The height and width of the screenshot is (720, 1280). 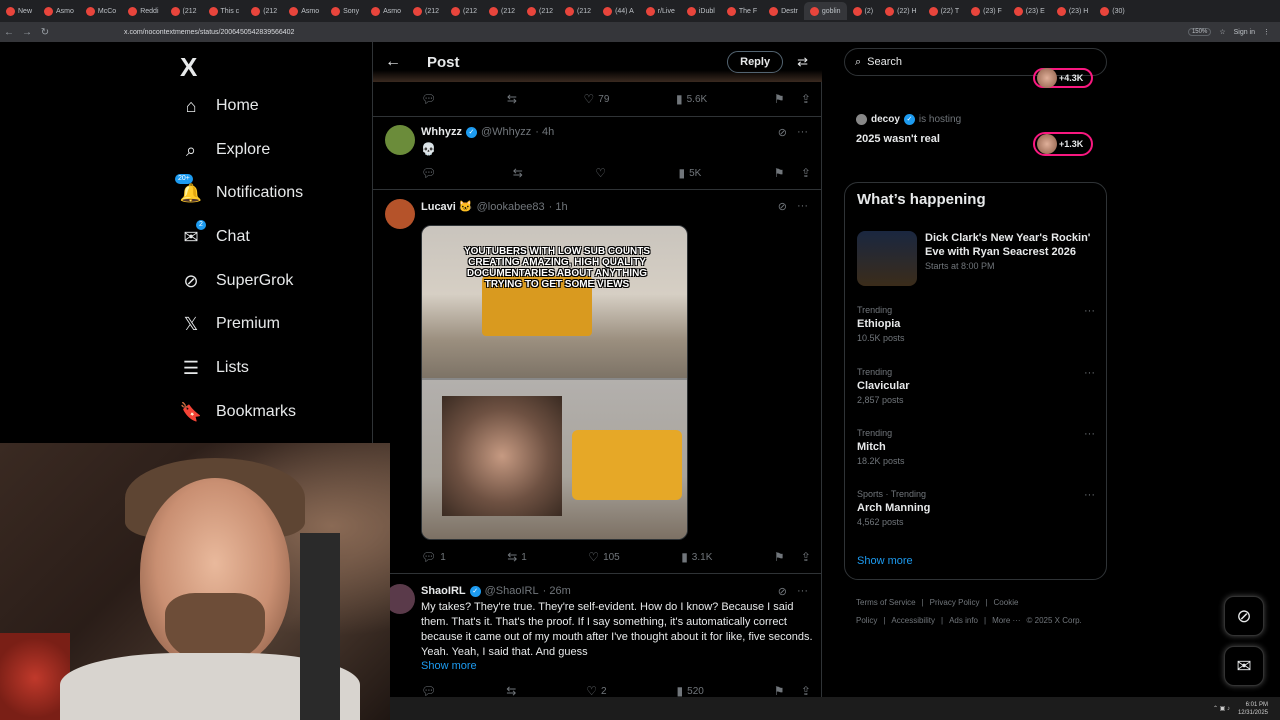 I want to click on browser-tab: (22) H, so click(x=900, y=11).